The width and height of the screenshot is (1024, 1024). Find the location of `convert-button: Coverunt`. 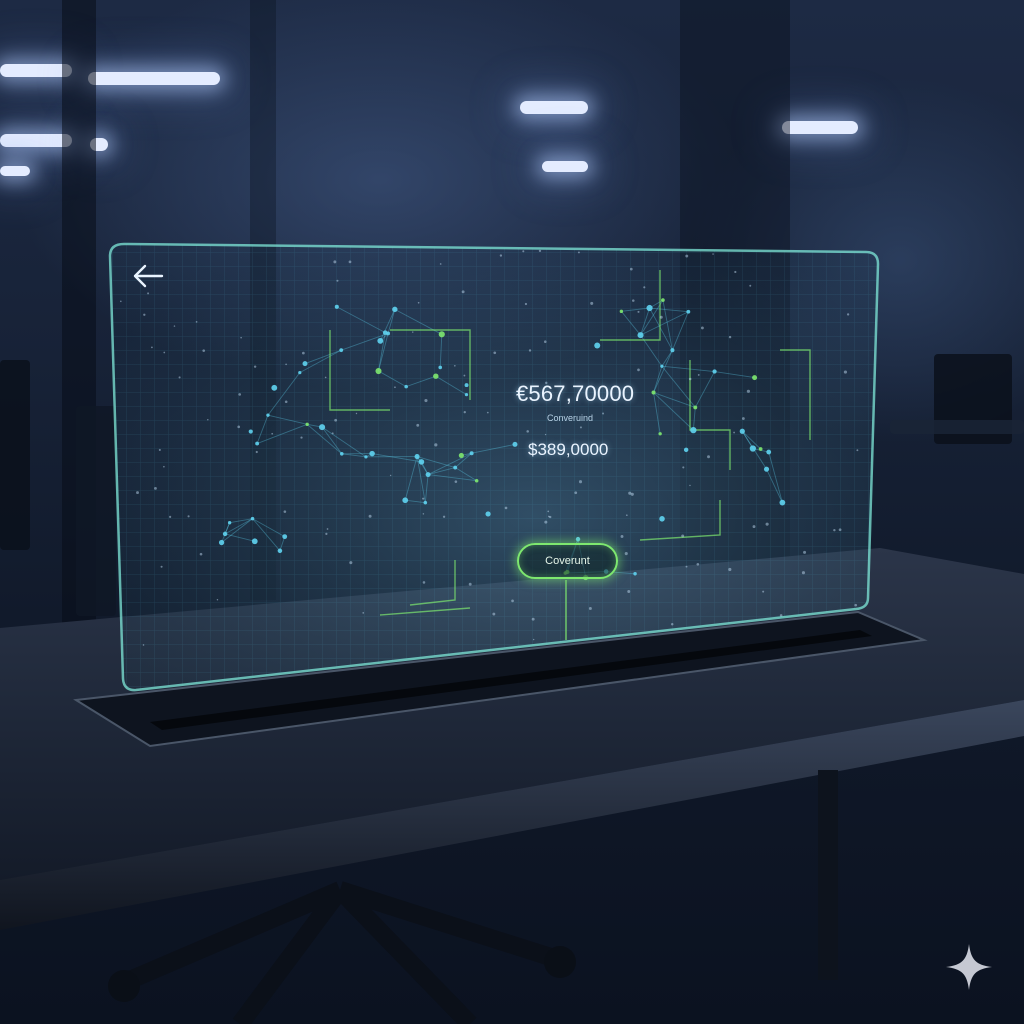

convert-button: Coverunt is located at coordinates (567, 561).